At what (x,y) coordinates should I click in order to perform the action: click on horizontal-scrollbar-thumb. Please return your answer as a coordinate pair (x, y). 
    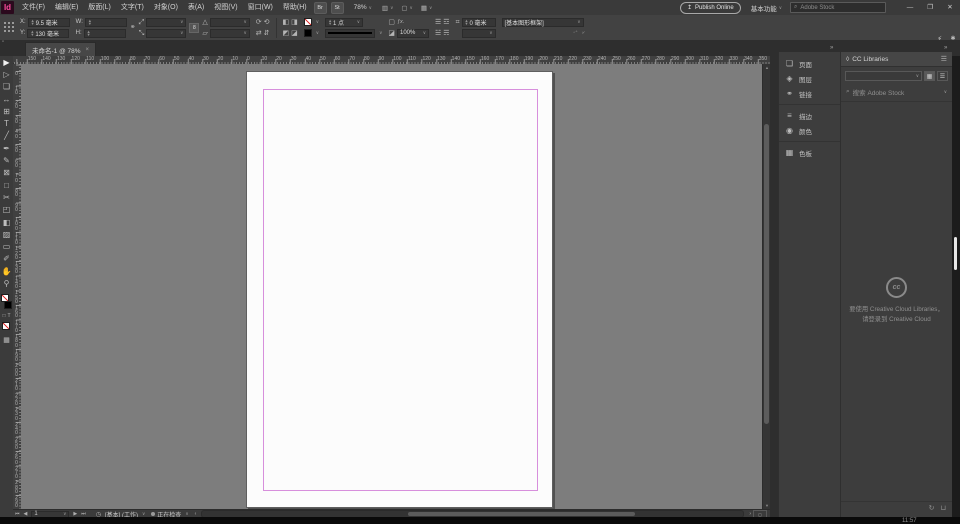
    Looking at the image, I should click on (521, 513).